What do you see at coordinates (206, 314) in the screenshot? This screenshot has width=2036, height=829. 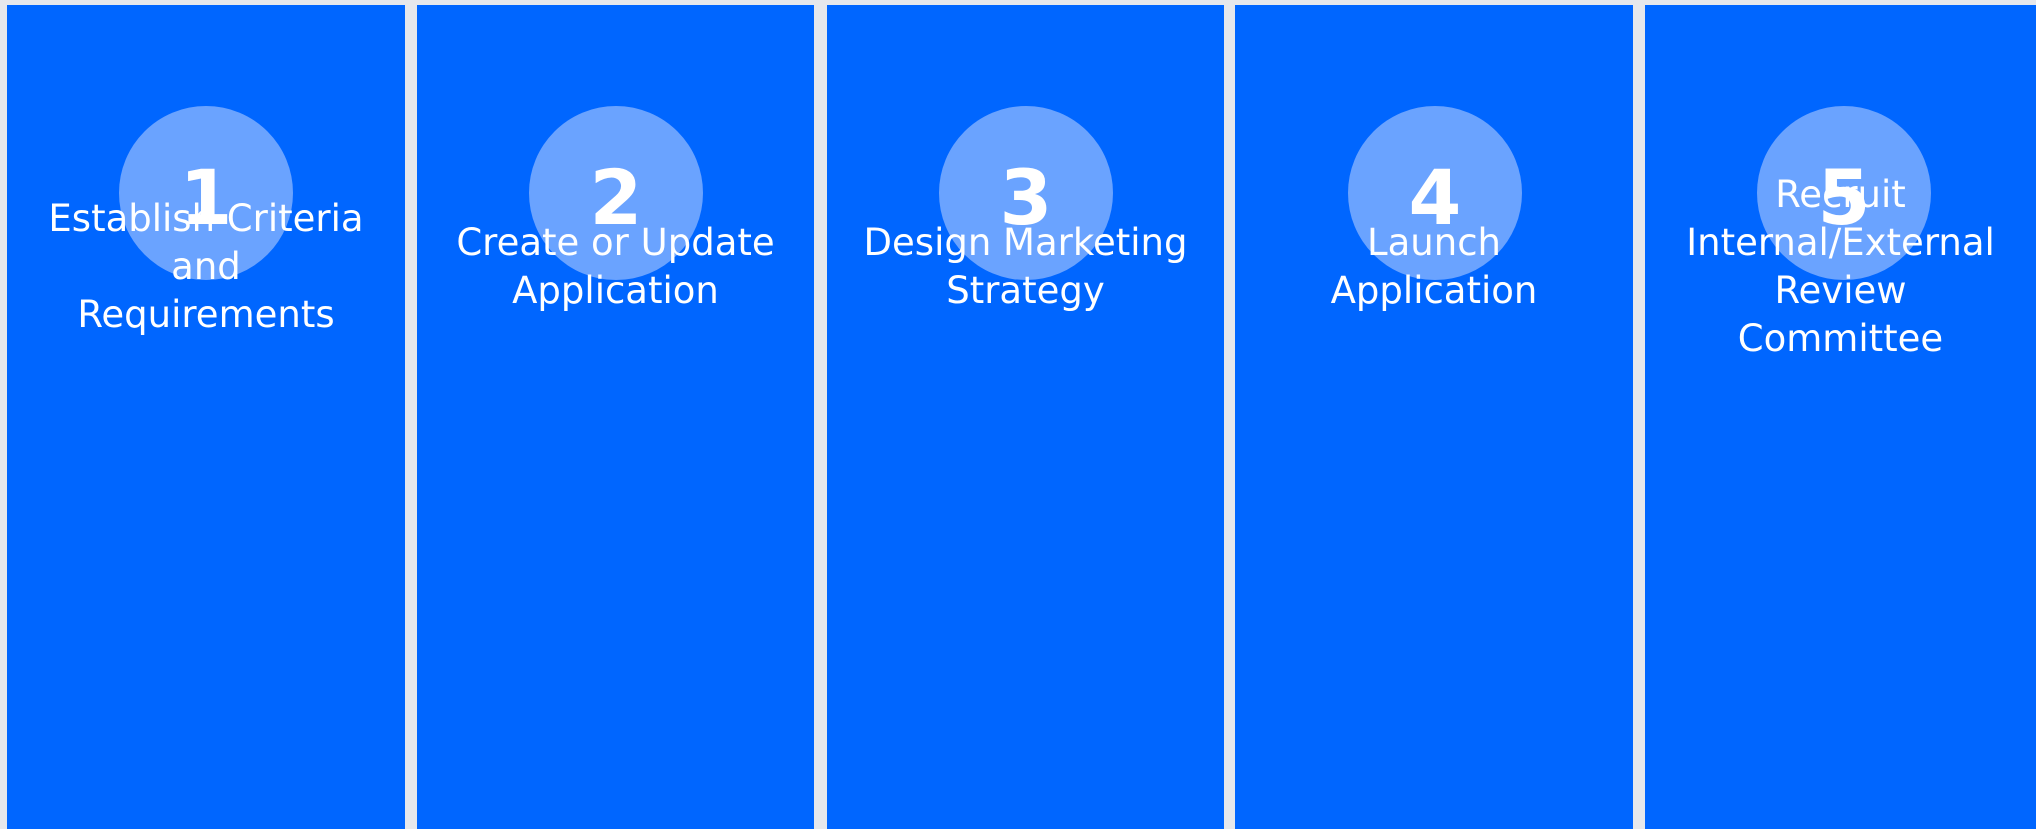 I see `step-label-line: Requirements` at bounding box center [206, 314].